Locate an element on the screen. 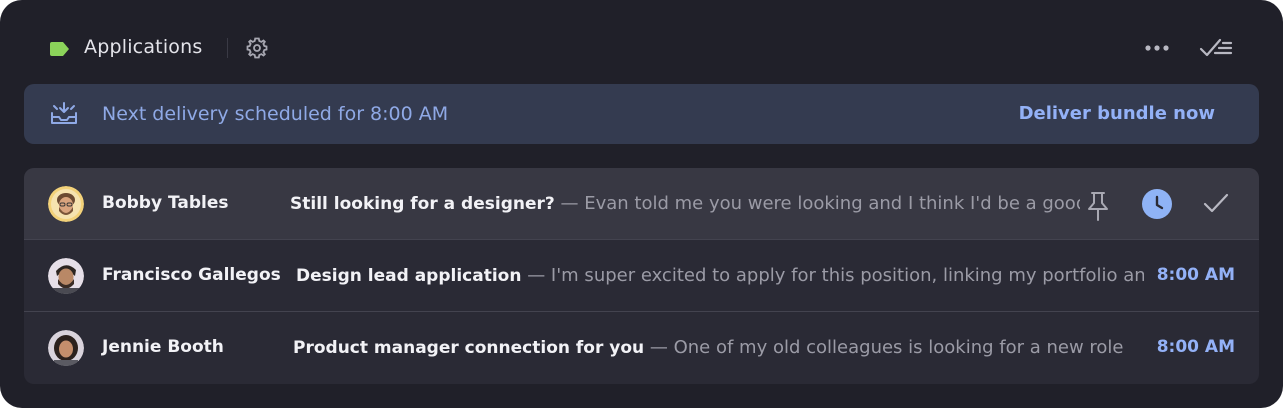 The width and height of the screenshot is (1283, 408). check-icon is located at coordinates (1216, 204).